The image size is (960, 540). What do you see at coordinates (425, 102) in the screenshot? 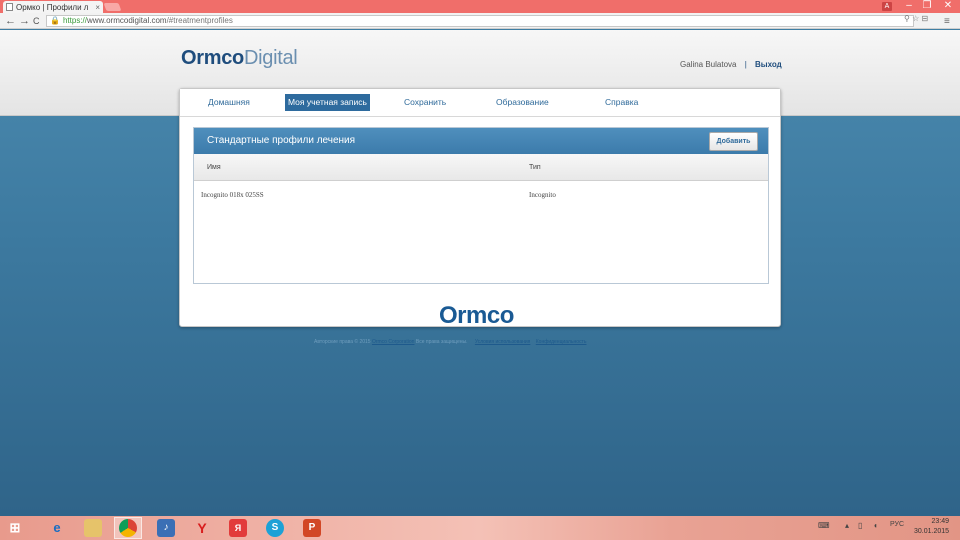
I see `nav-save: Сохранить` at bounding box center [425, 102].